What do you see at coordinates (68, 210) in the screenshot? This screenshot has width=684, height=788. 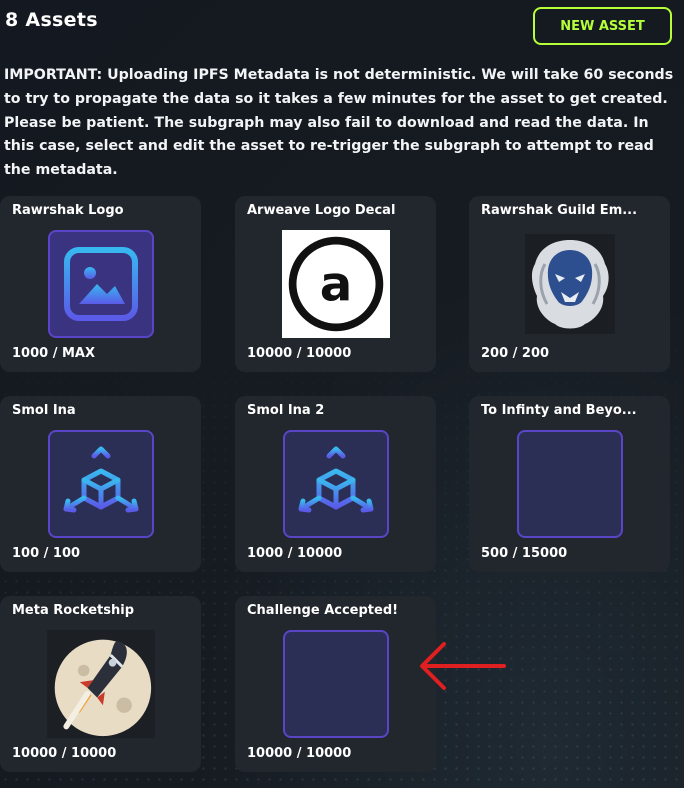 I see `asset-name: Rawrshak Logo` at bounding box center [68, 210].